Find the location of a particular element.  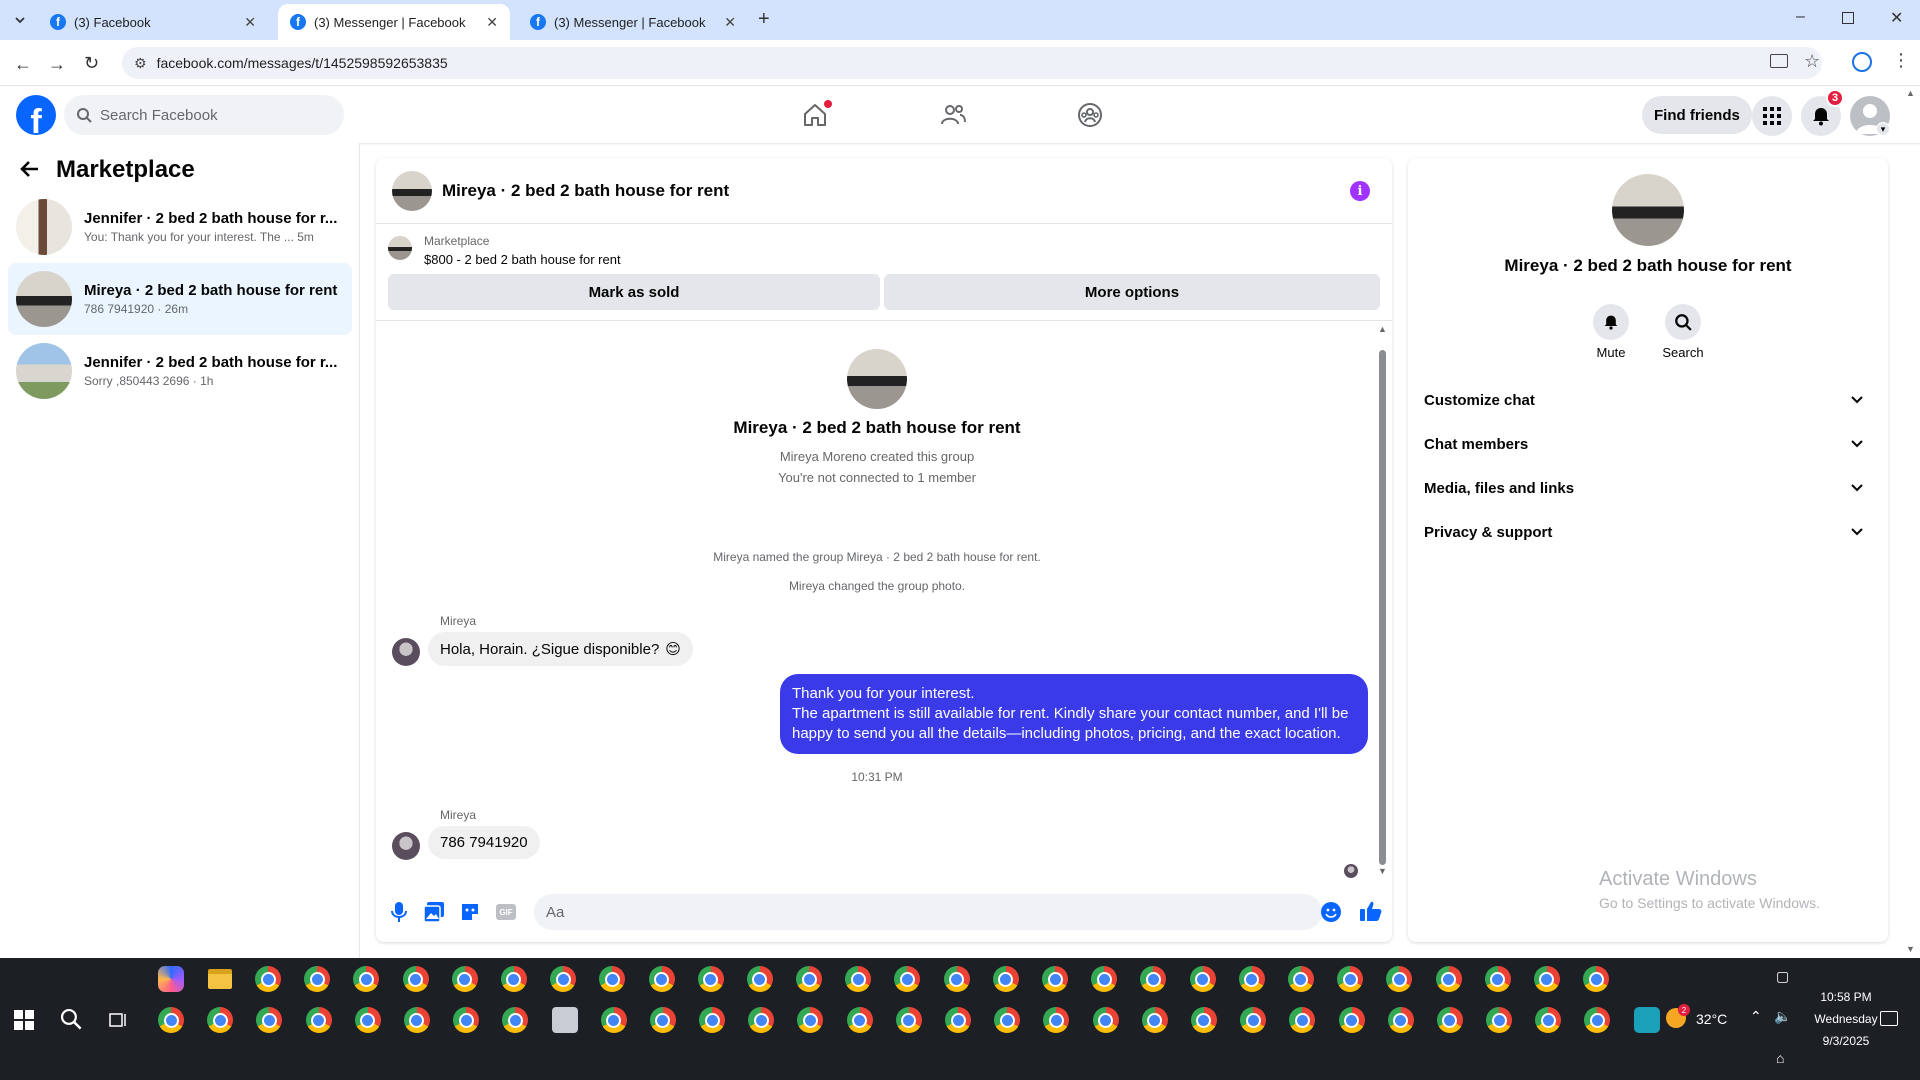

photo-attach-icon is located at coordinates (434, 912).